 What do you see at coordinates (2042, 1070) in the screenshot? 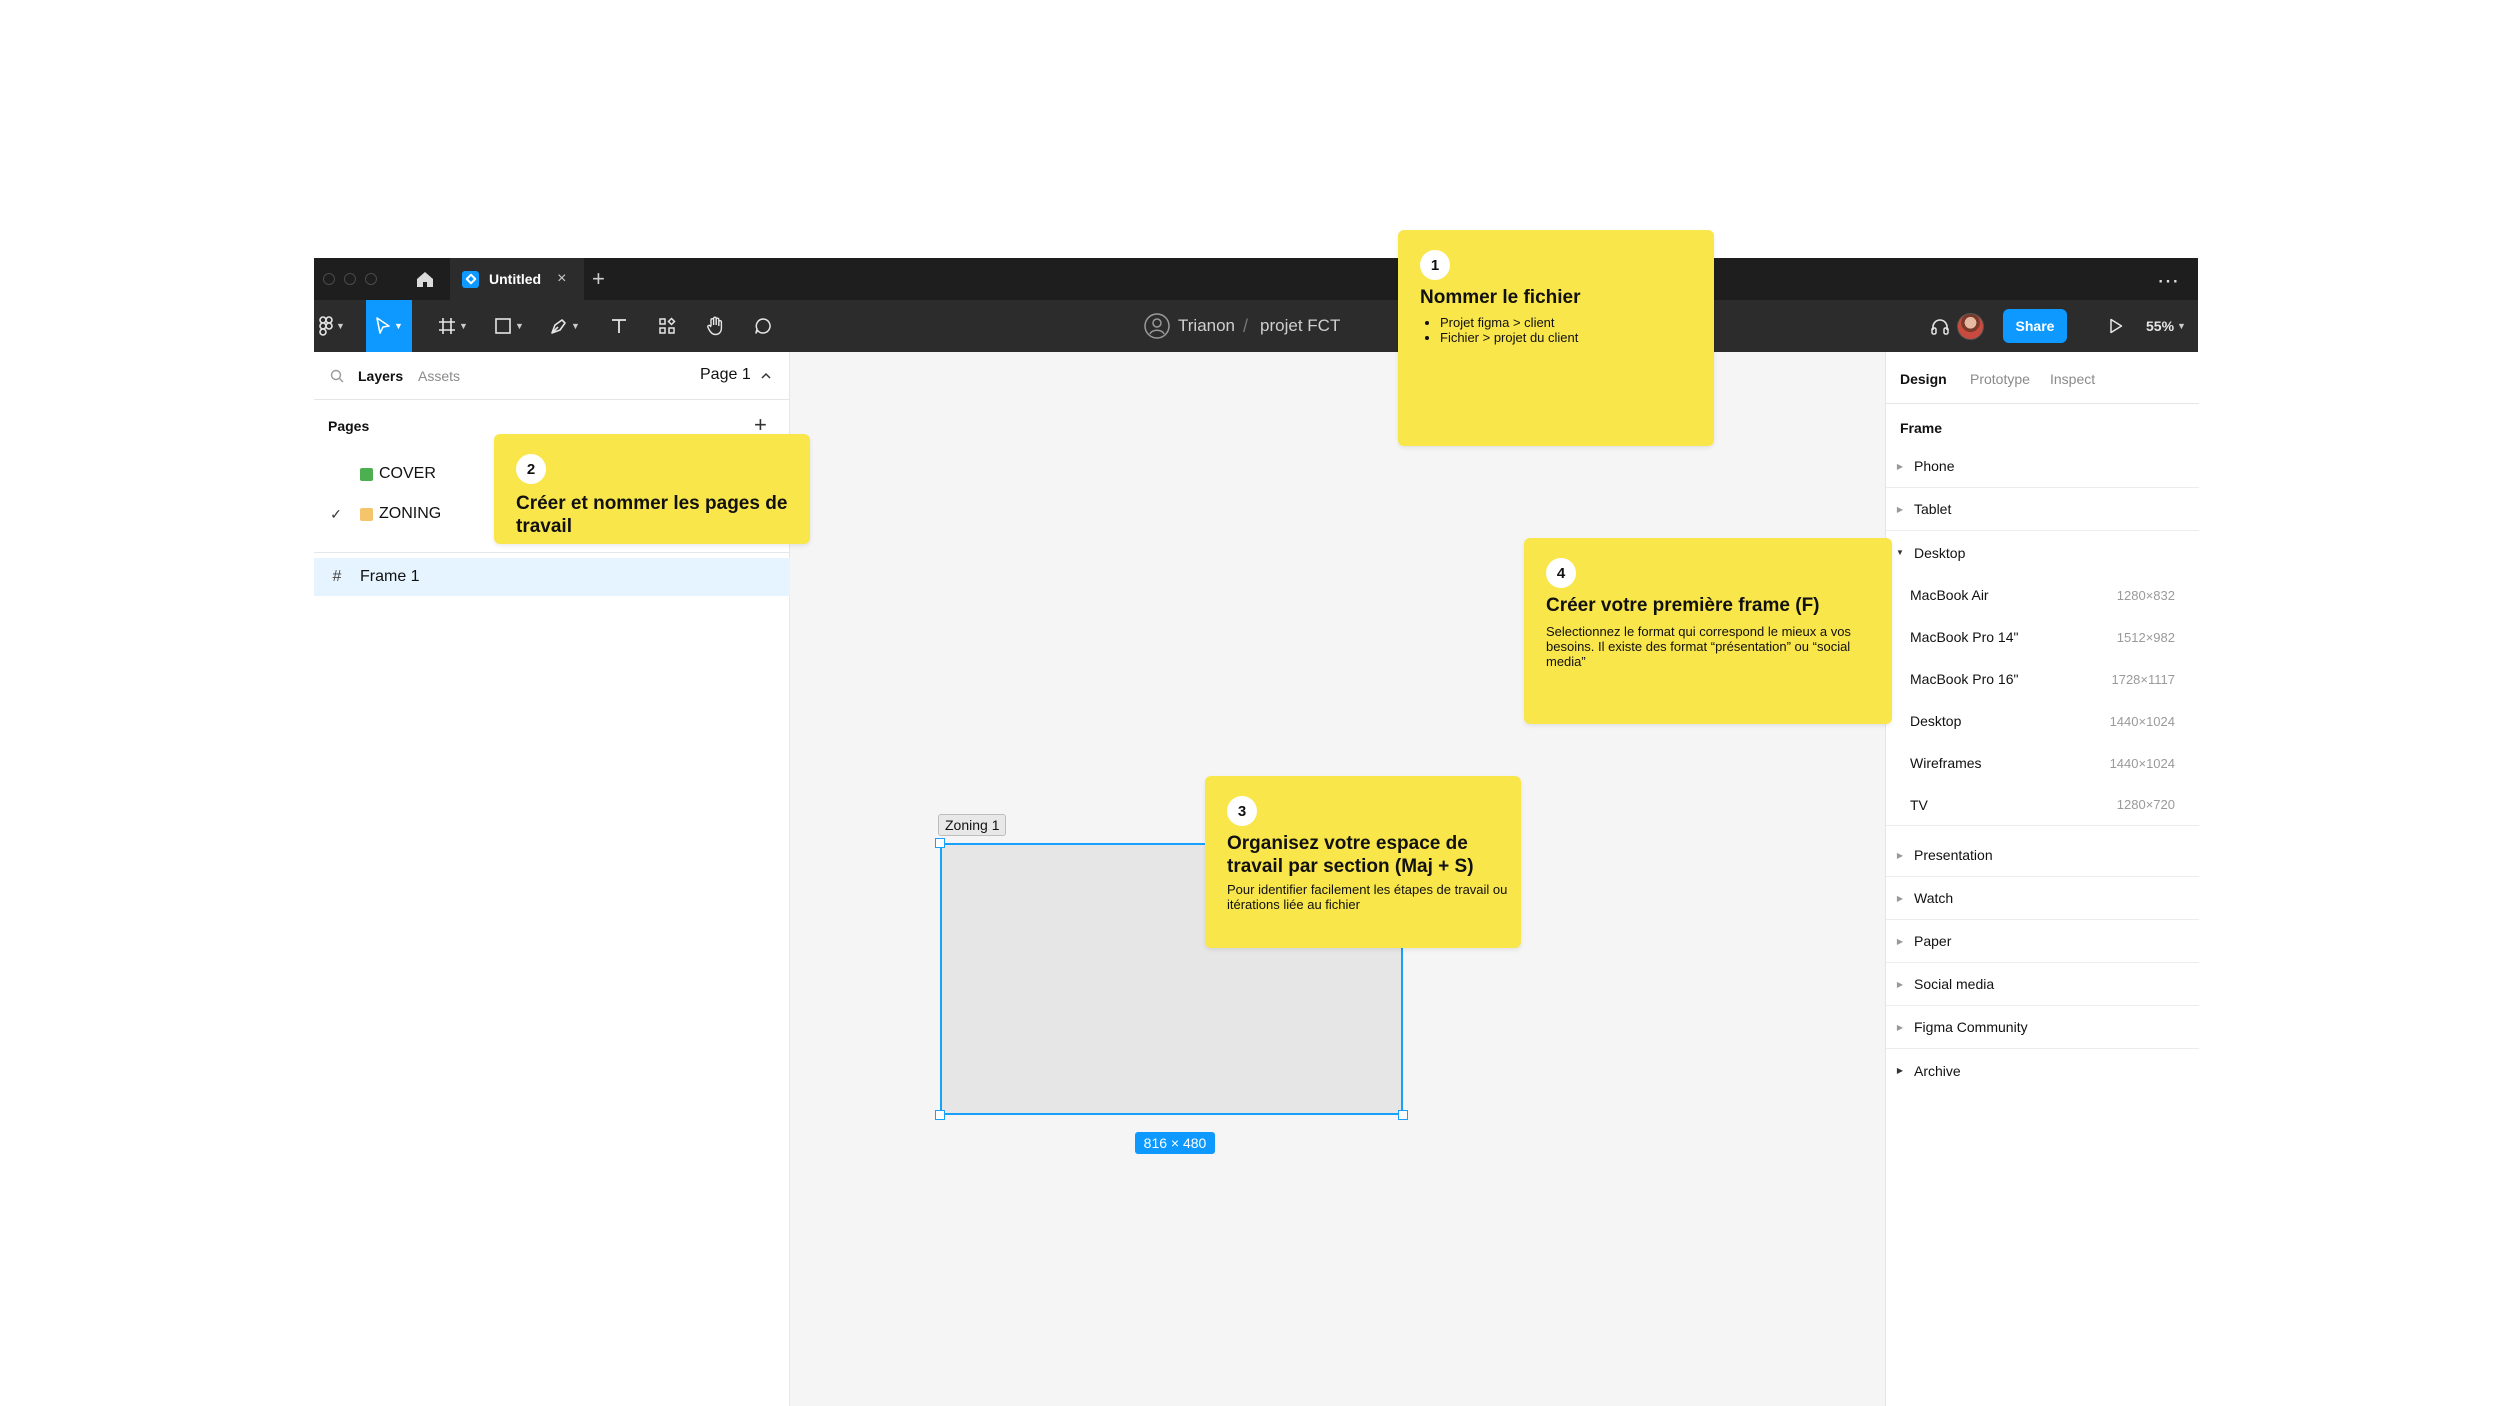
I see `preset-category-archive: ▶ Archive` at bounding box center [2042, 1070].